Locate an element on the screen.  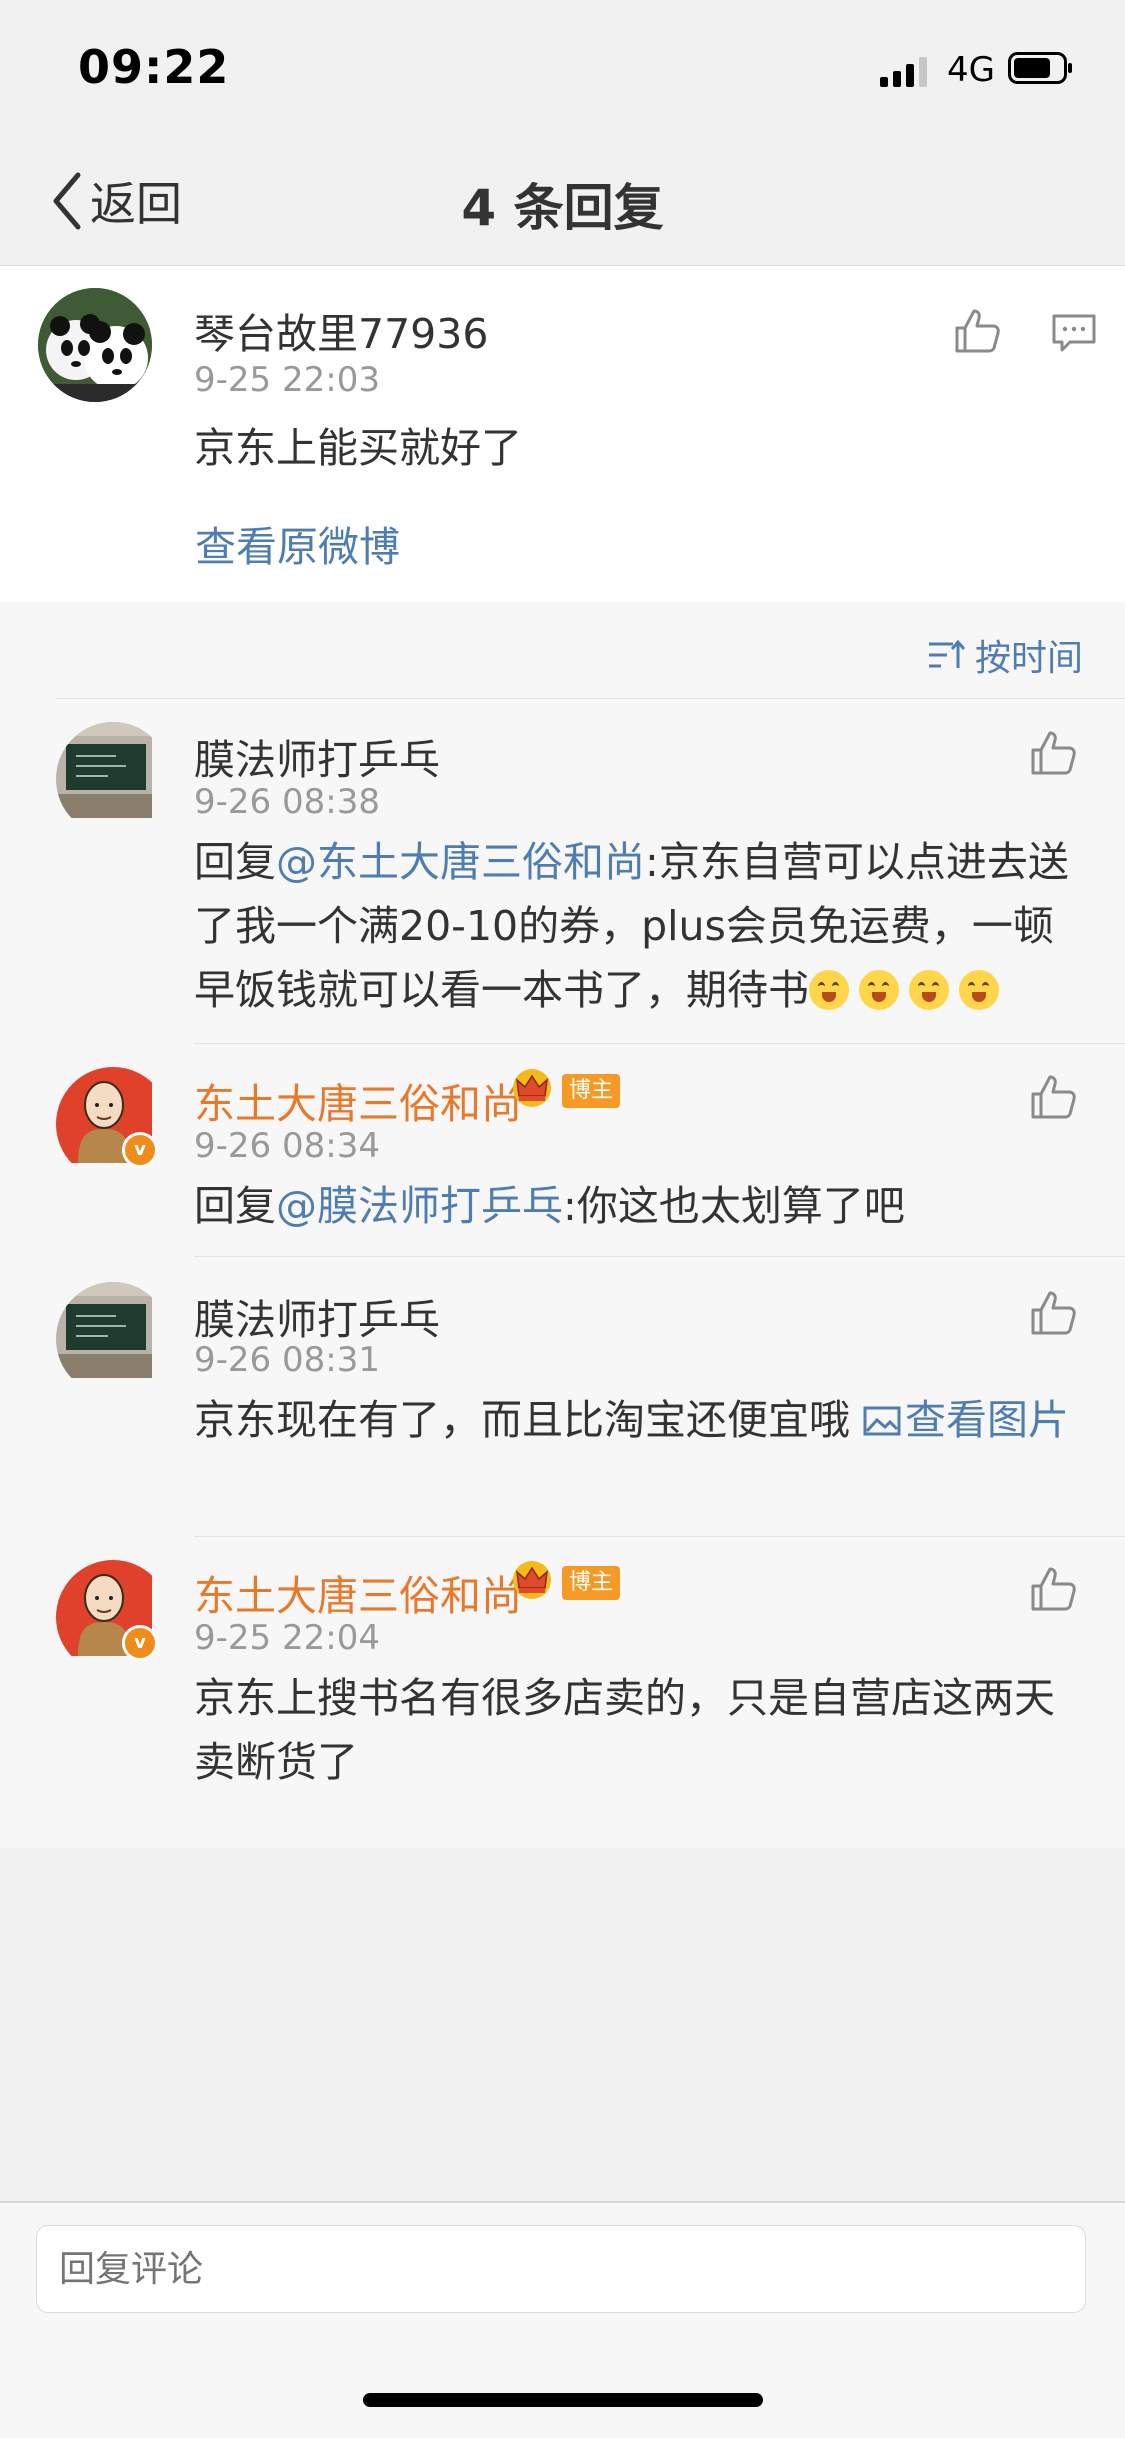
nav-bar: 返回 4 条回复 is located at coordinates (562, 200).